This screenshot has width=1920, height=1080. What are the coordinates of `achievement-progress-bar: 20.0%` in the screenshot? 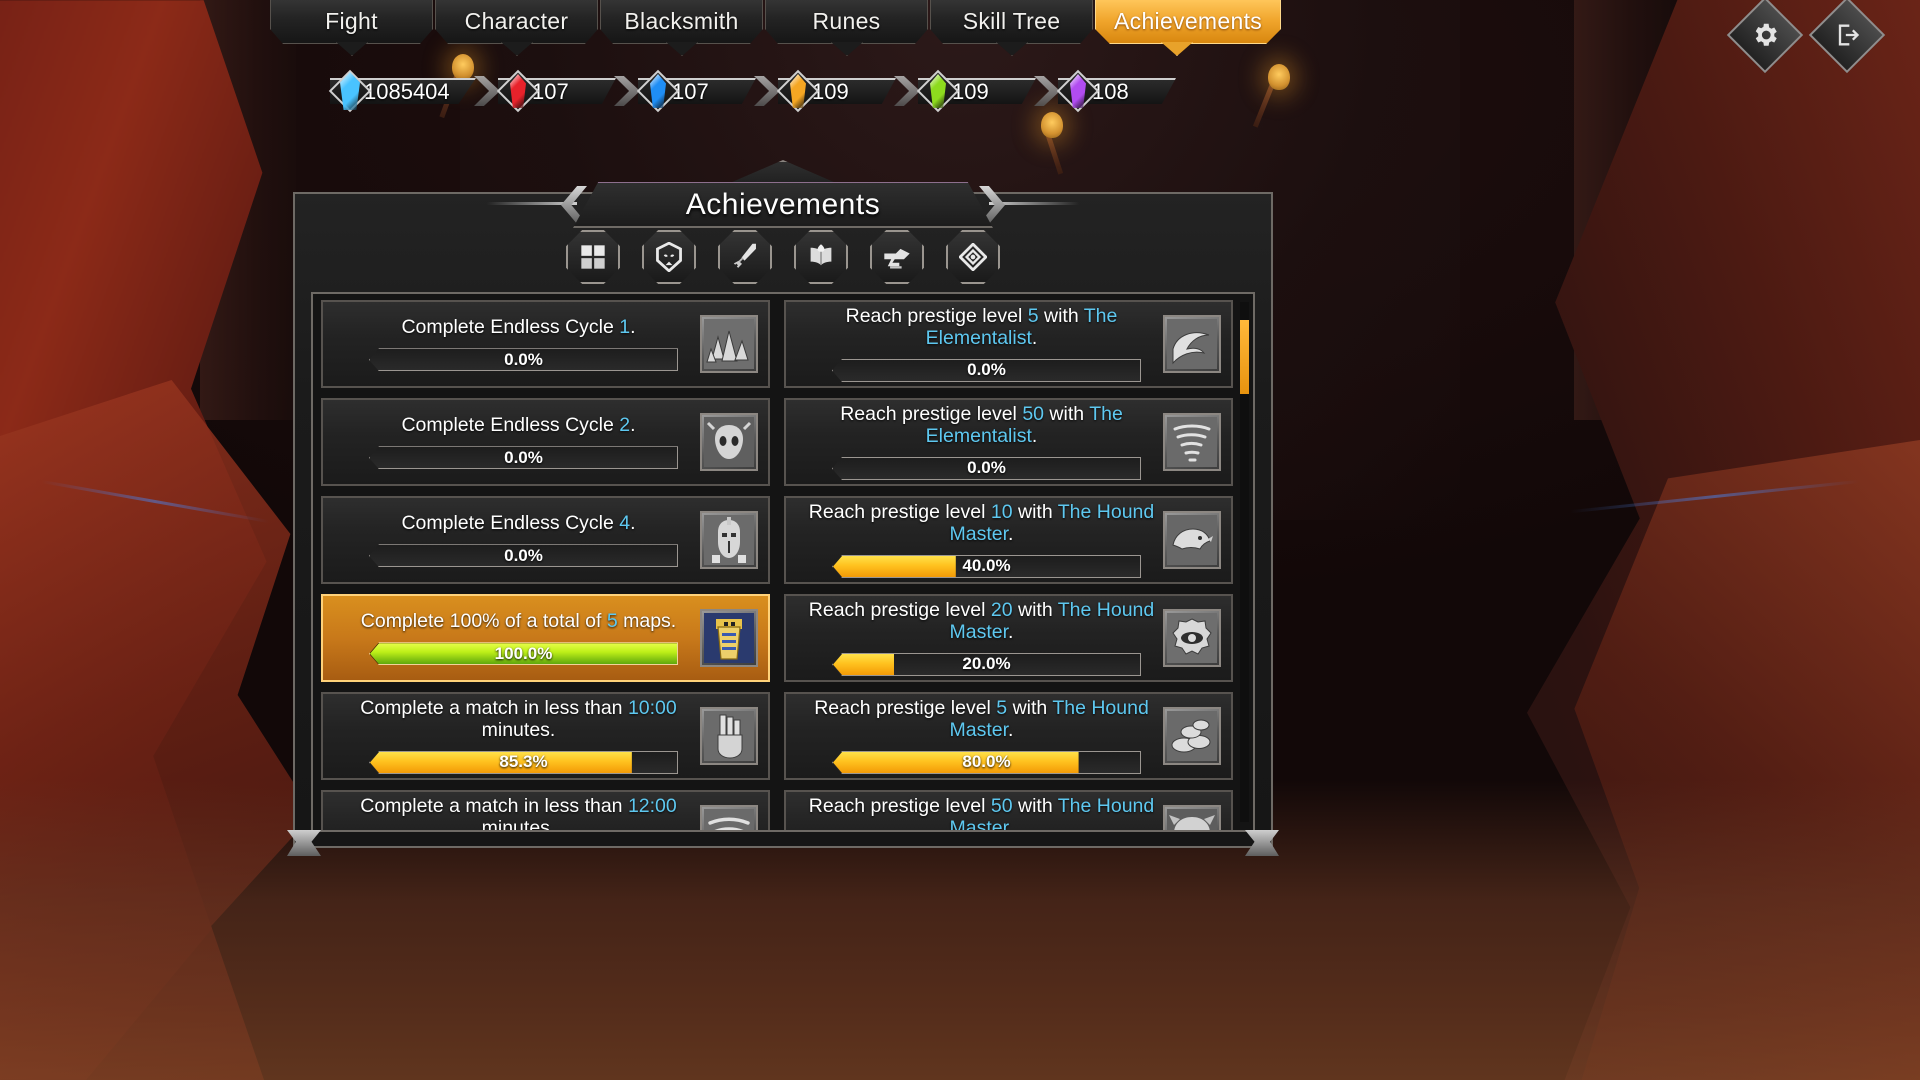 It's located at (986, 664).